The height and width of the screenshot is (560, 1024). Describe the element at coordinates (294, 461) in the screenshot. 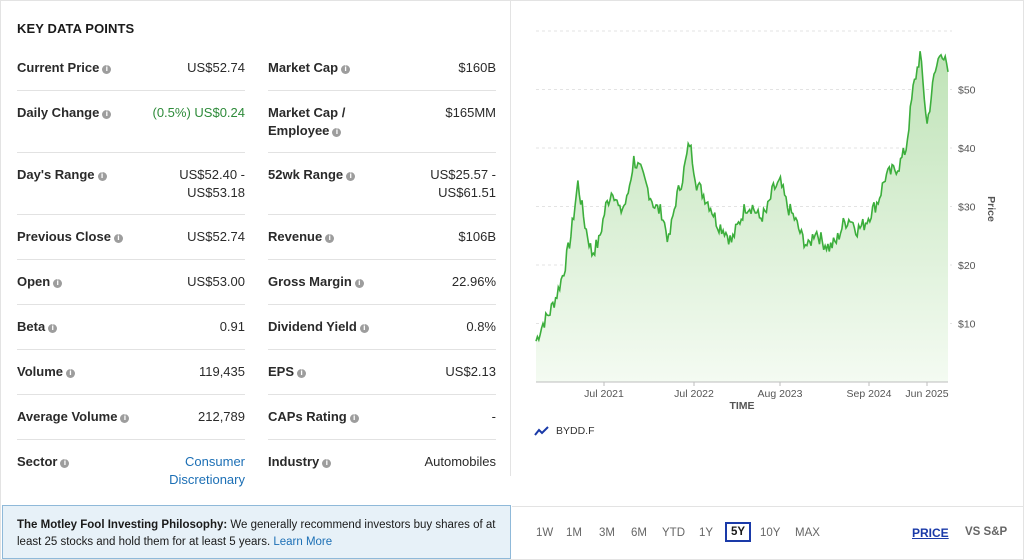

I see `label-text: Industry` at that location.